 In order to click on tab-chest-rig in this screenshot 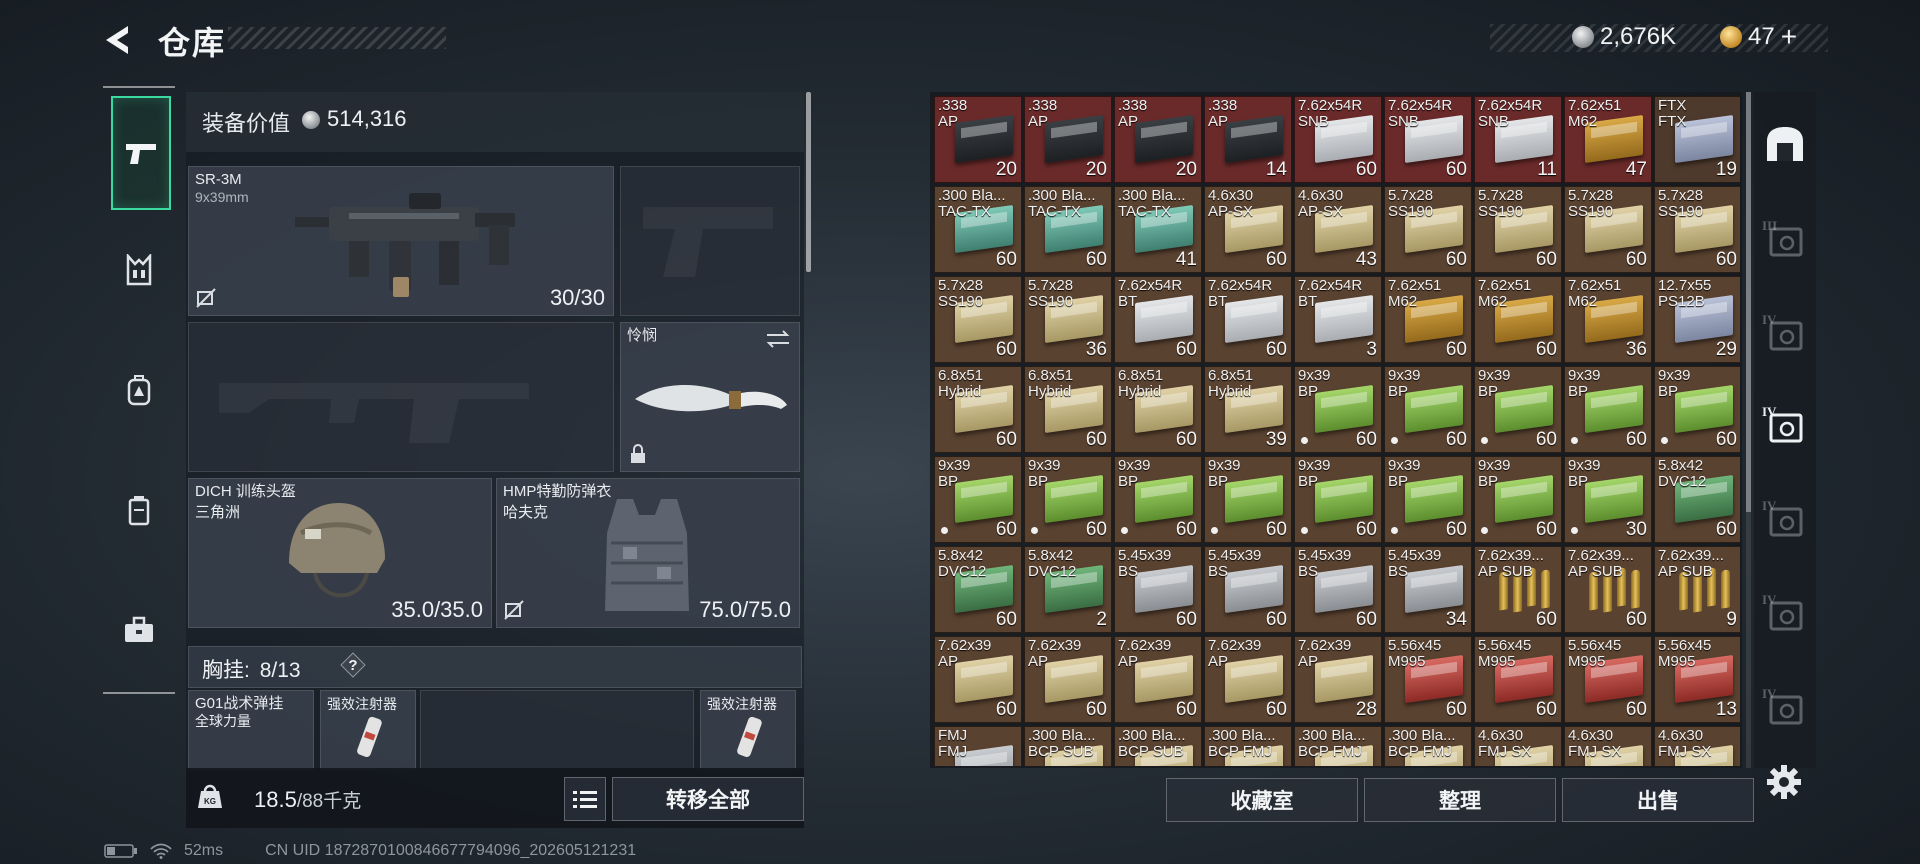, I will do `click(139, 270)`.